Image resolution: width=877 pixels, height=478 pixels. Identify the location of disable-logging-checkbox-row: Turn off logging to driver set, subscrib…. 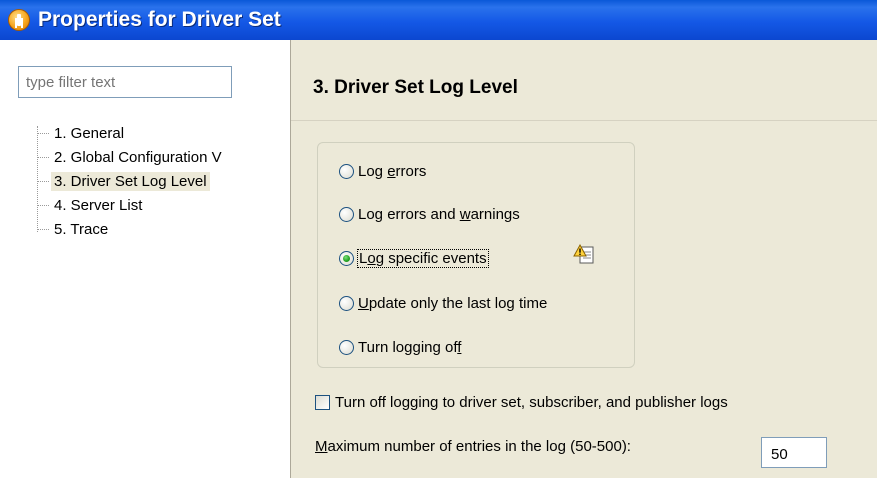
(521, 402).